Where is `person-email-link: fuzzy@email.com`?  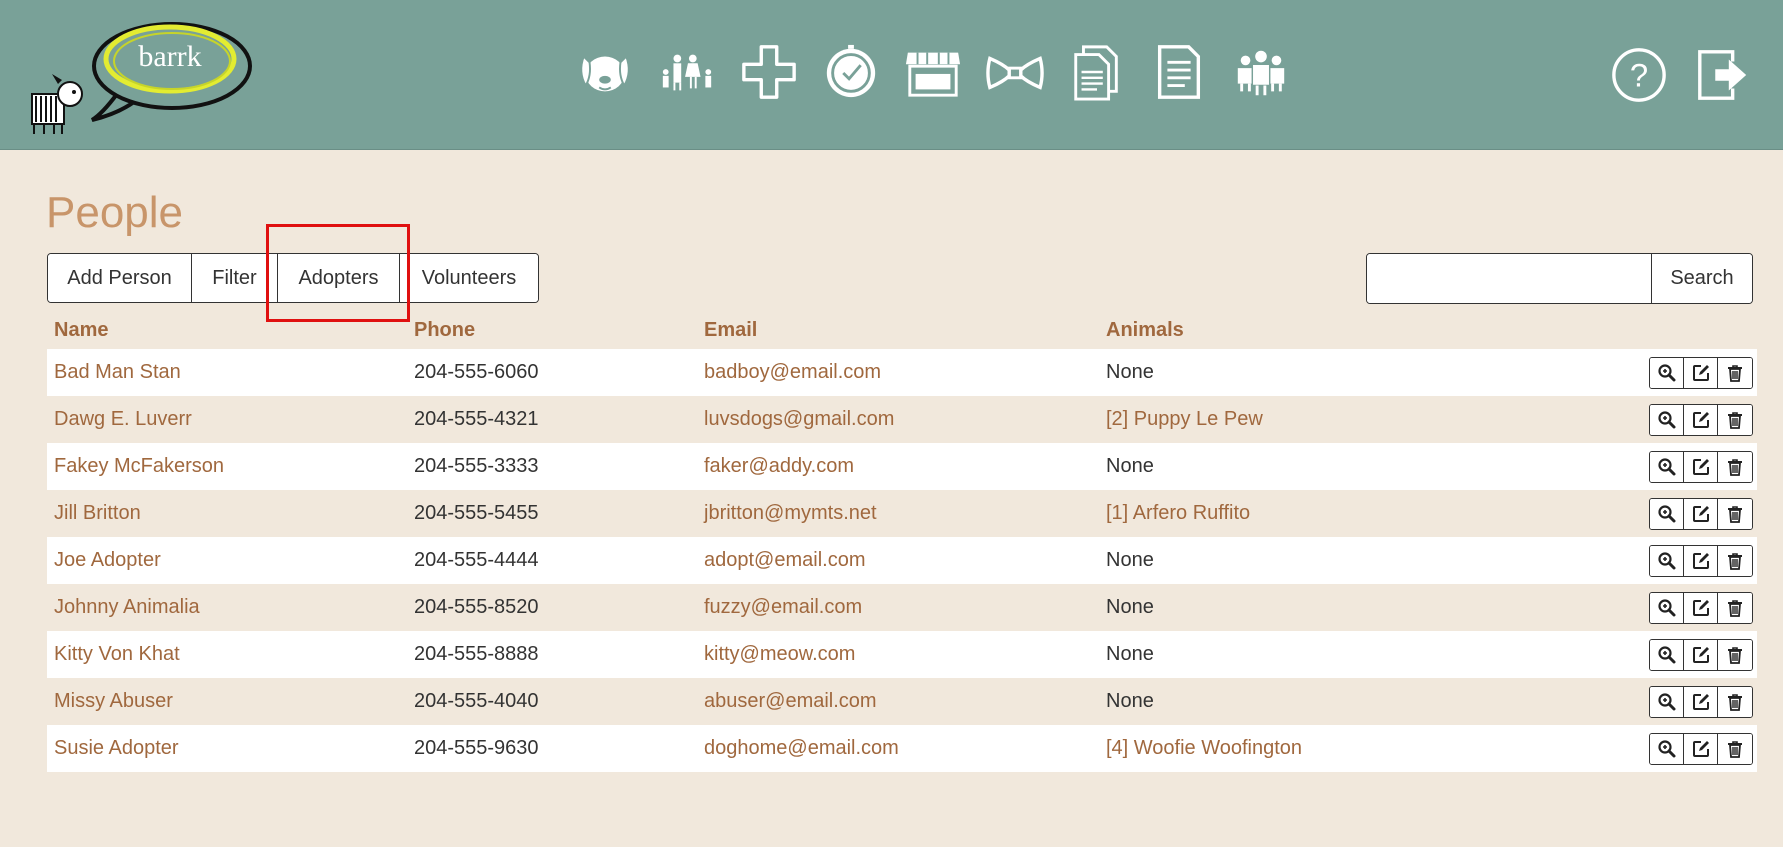 person-email-link: fuzzy@email.com is located at coordinates (898, 607).